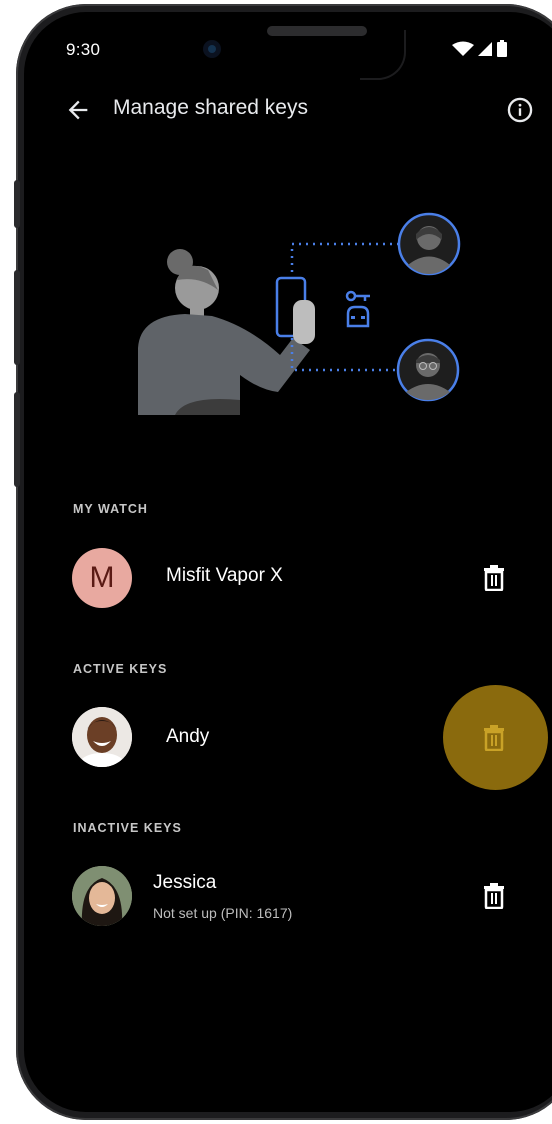 This screenshot has height=1124, width=552. What do you see at coordinates (210, 107) in the screenshot?
I see `page-title: Manage shared keys` at bounding box center [210, 107].